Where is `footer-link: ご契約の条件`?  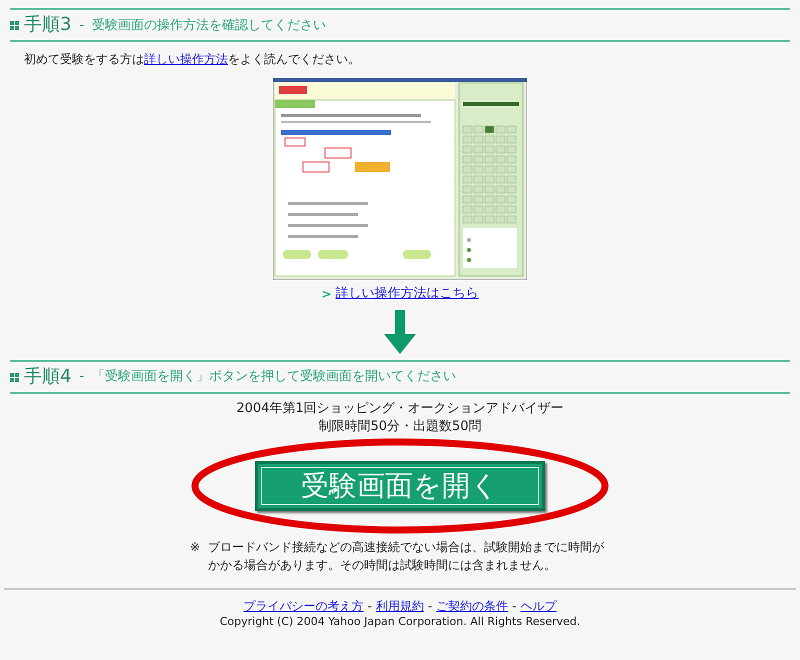
footer-link: ご契約の条件 is located at coordinates (472, 606).